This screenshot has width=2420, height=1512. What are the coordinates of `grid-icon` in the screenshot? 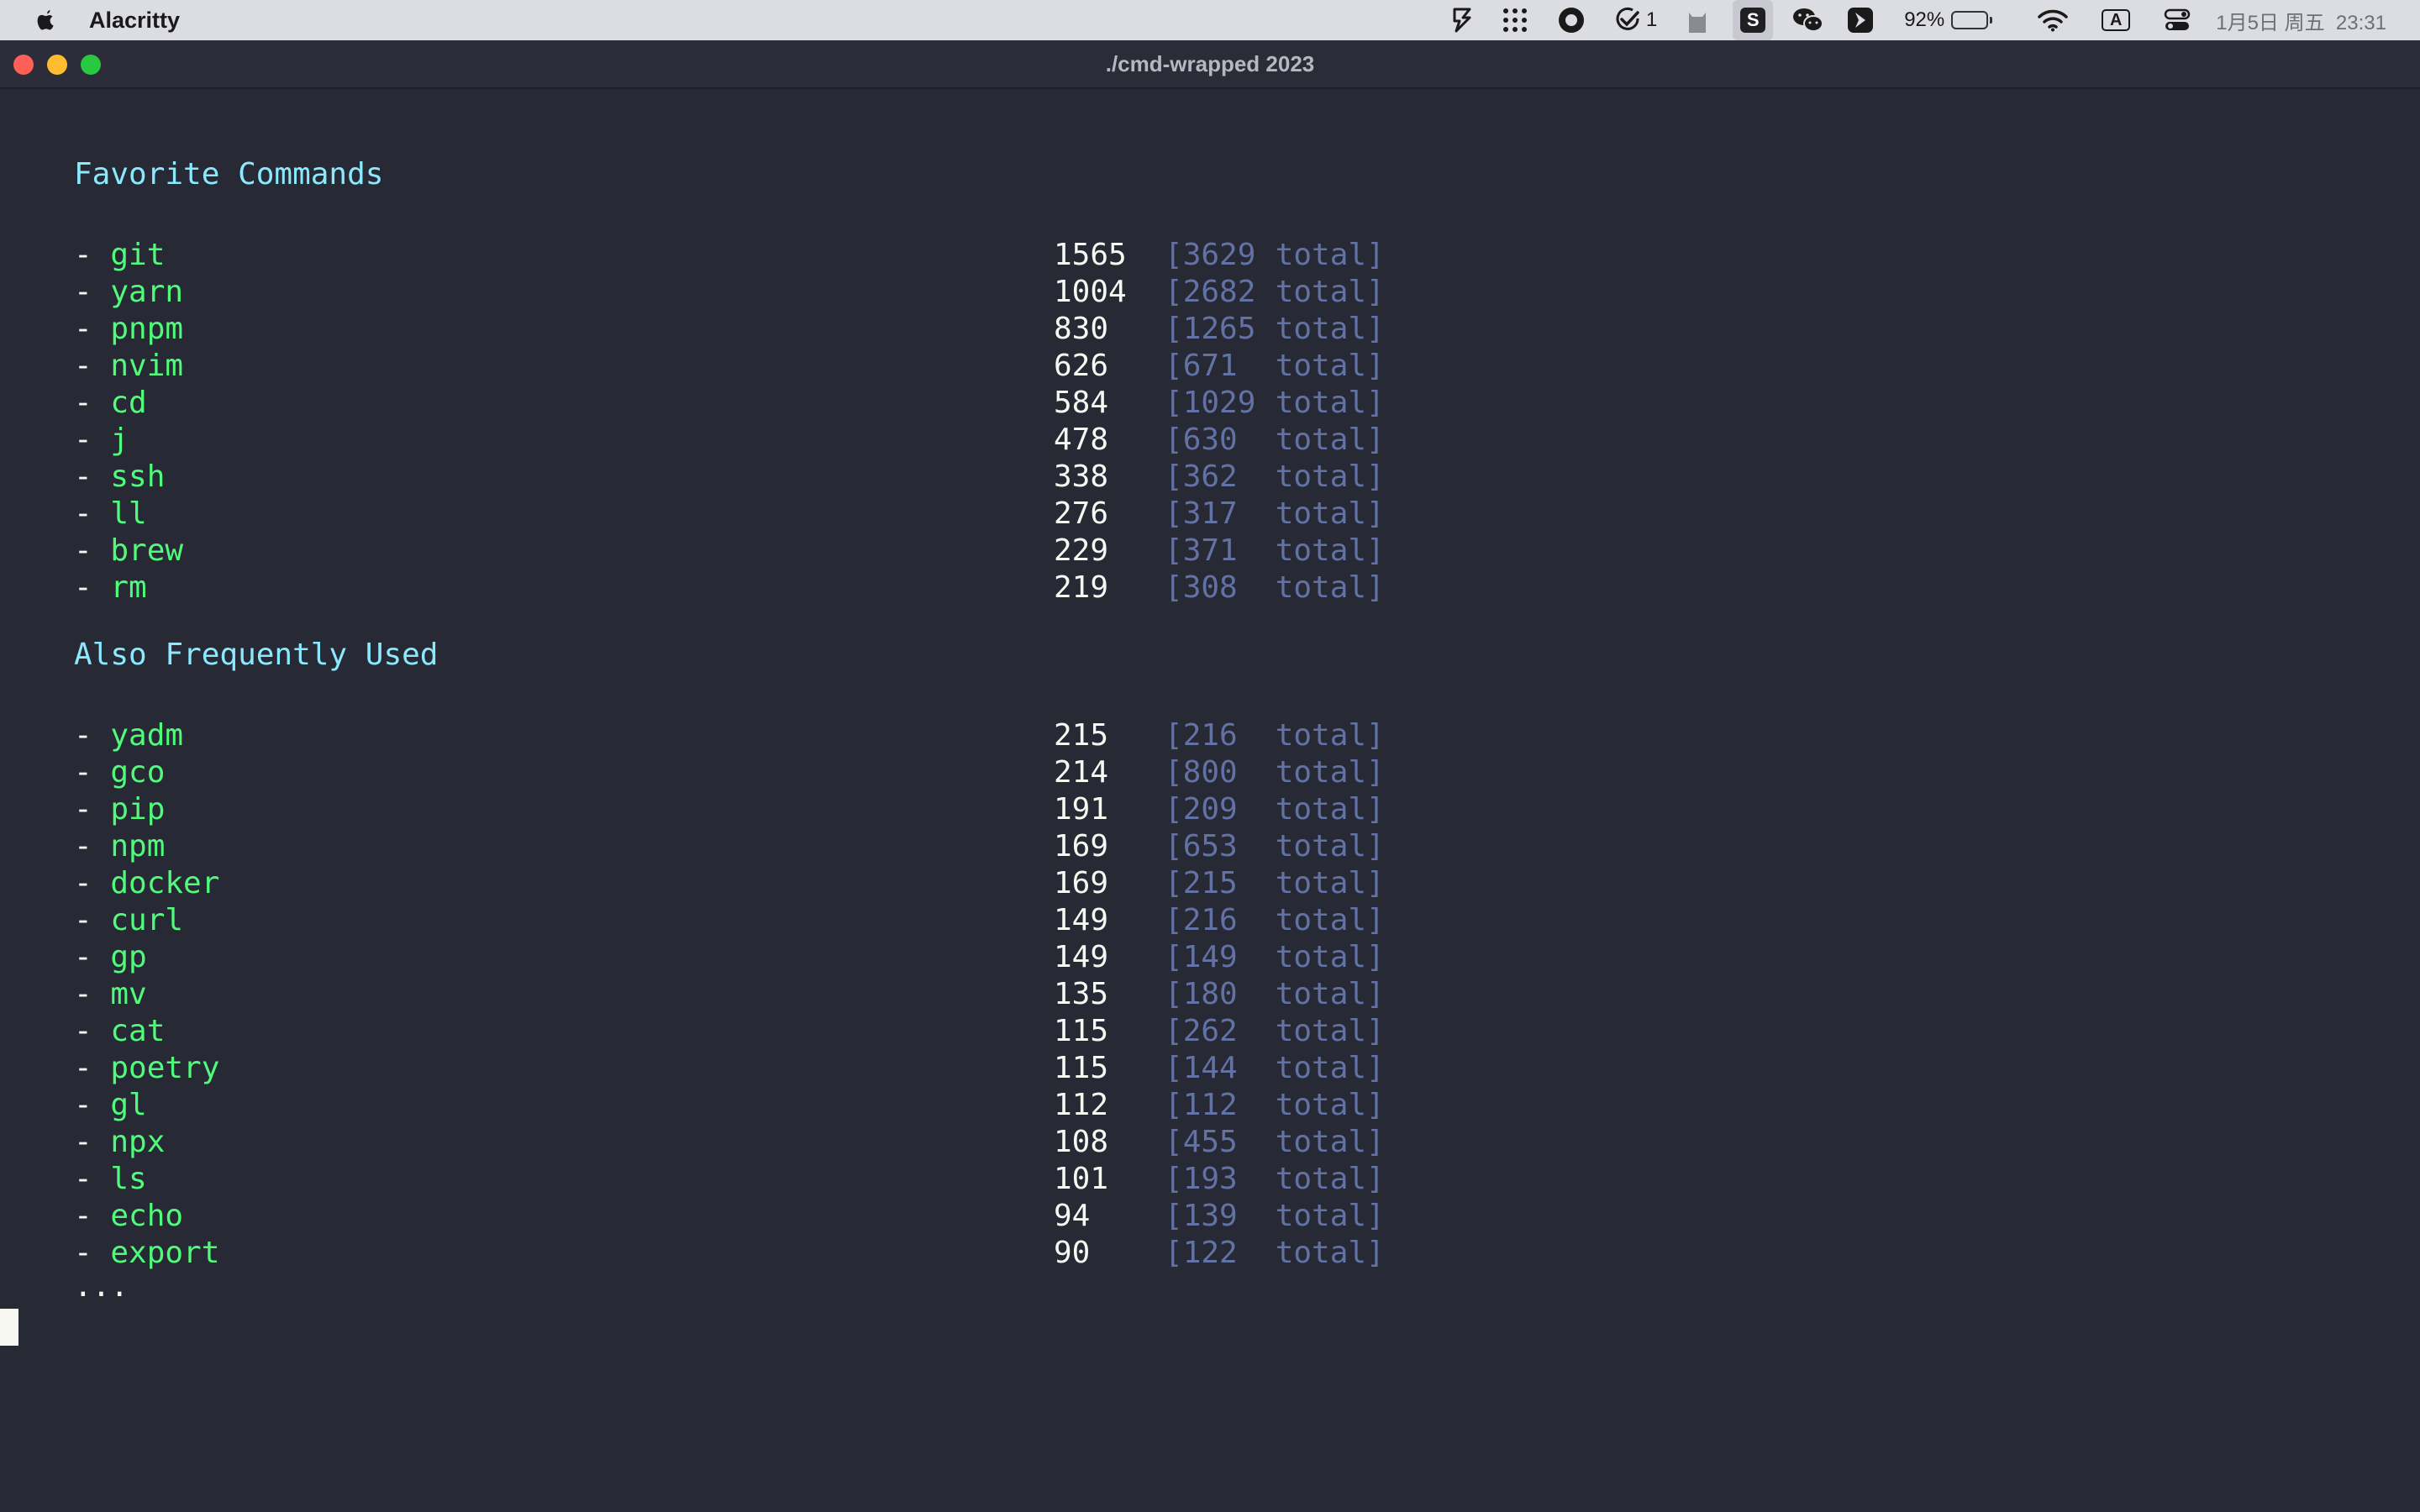 It's located at (1515, 20).